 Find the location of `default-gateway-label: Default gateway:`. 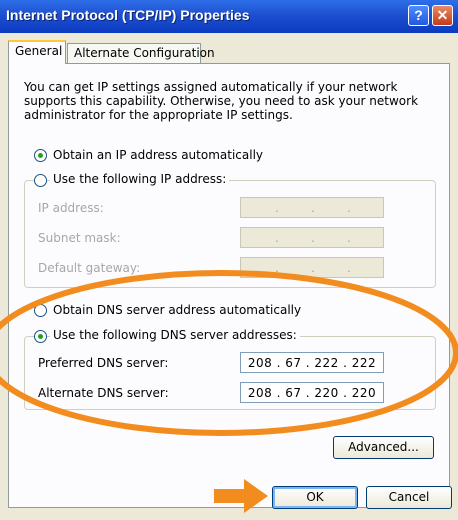

default-gateway-label: Default gateway: is located at coordinates (89, 268).